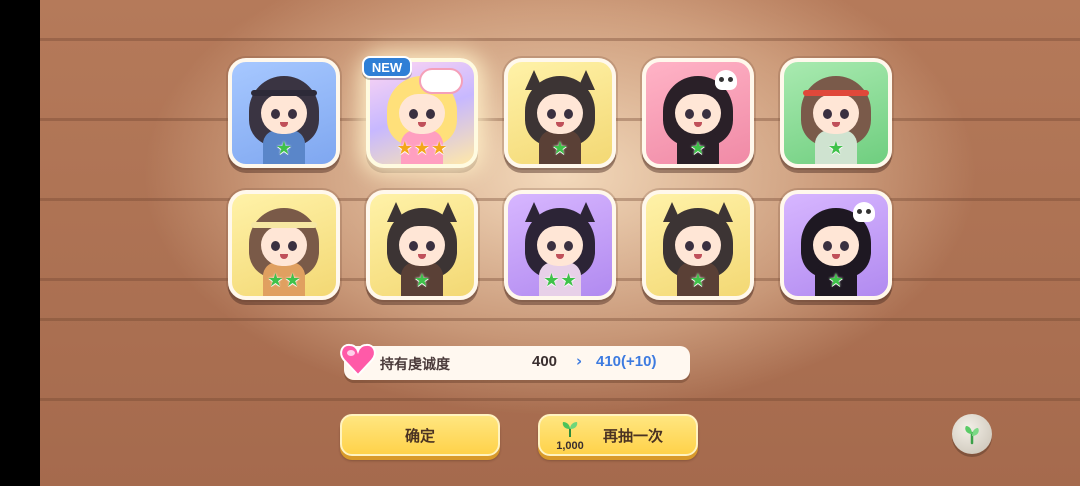 Image resolution: width=1080 pixels, height=486 pixels. I want to click on rarity-stars: ★ ★ ★, so click(422, 149).